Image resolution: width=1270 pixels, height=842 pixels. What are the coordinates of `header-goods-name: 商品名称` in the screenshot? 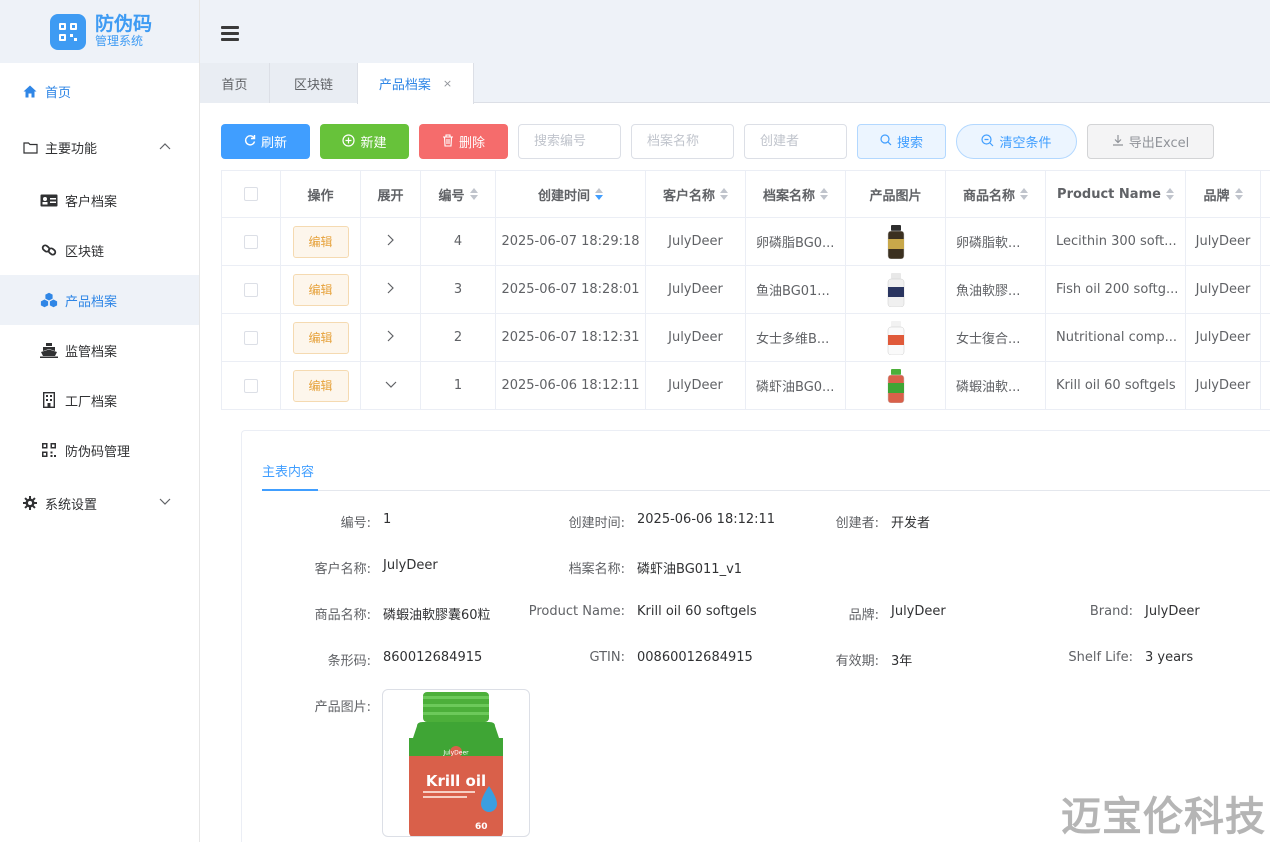 It's located at (996, 194).